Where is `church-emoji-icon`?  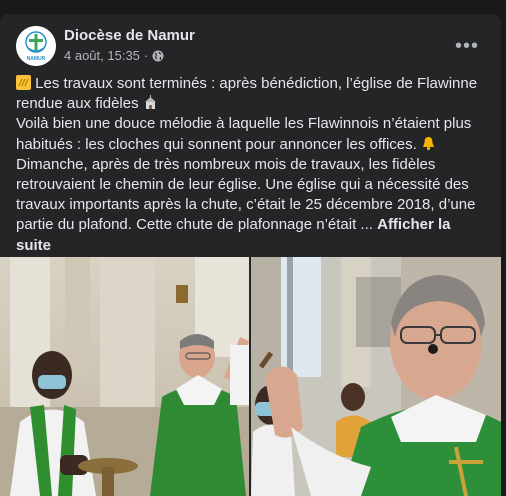
church-emoji-icon is located at coordinates (150, 102).